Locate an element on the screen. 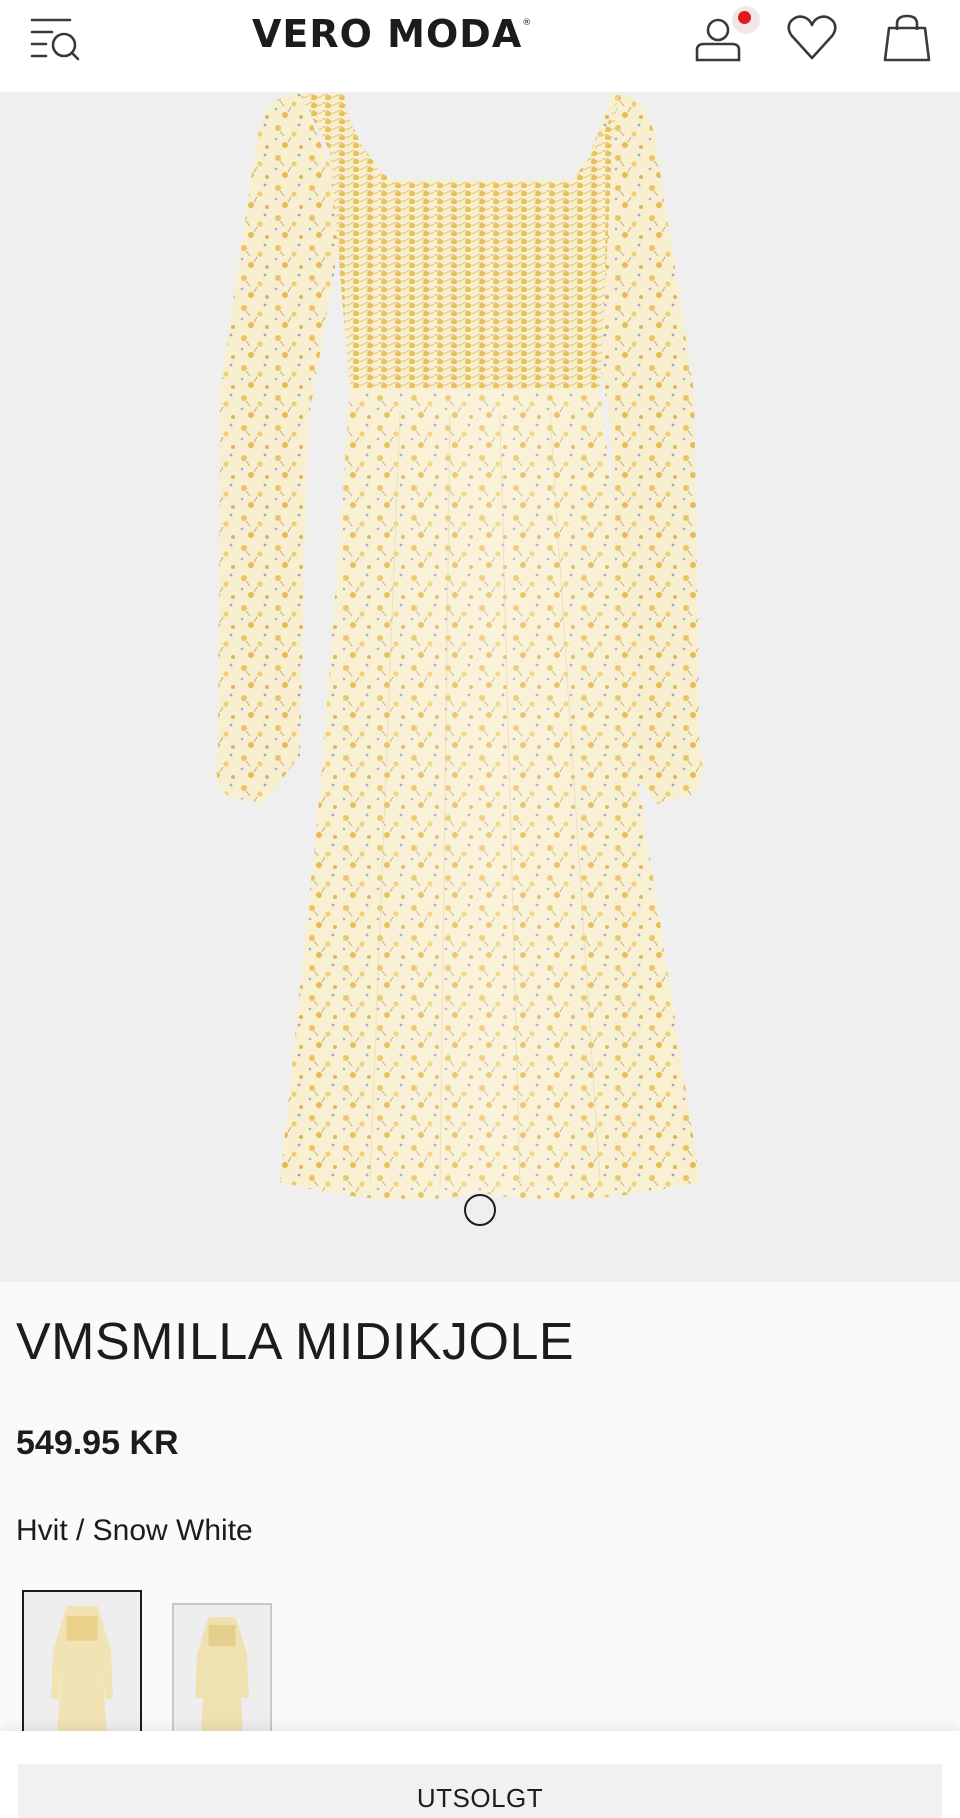  brand-logo: VERO MODA® is located at coordinates (412, 38).